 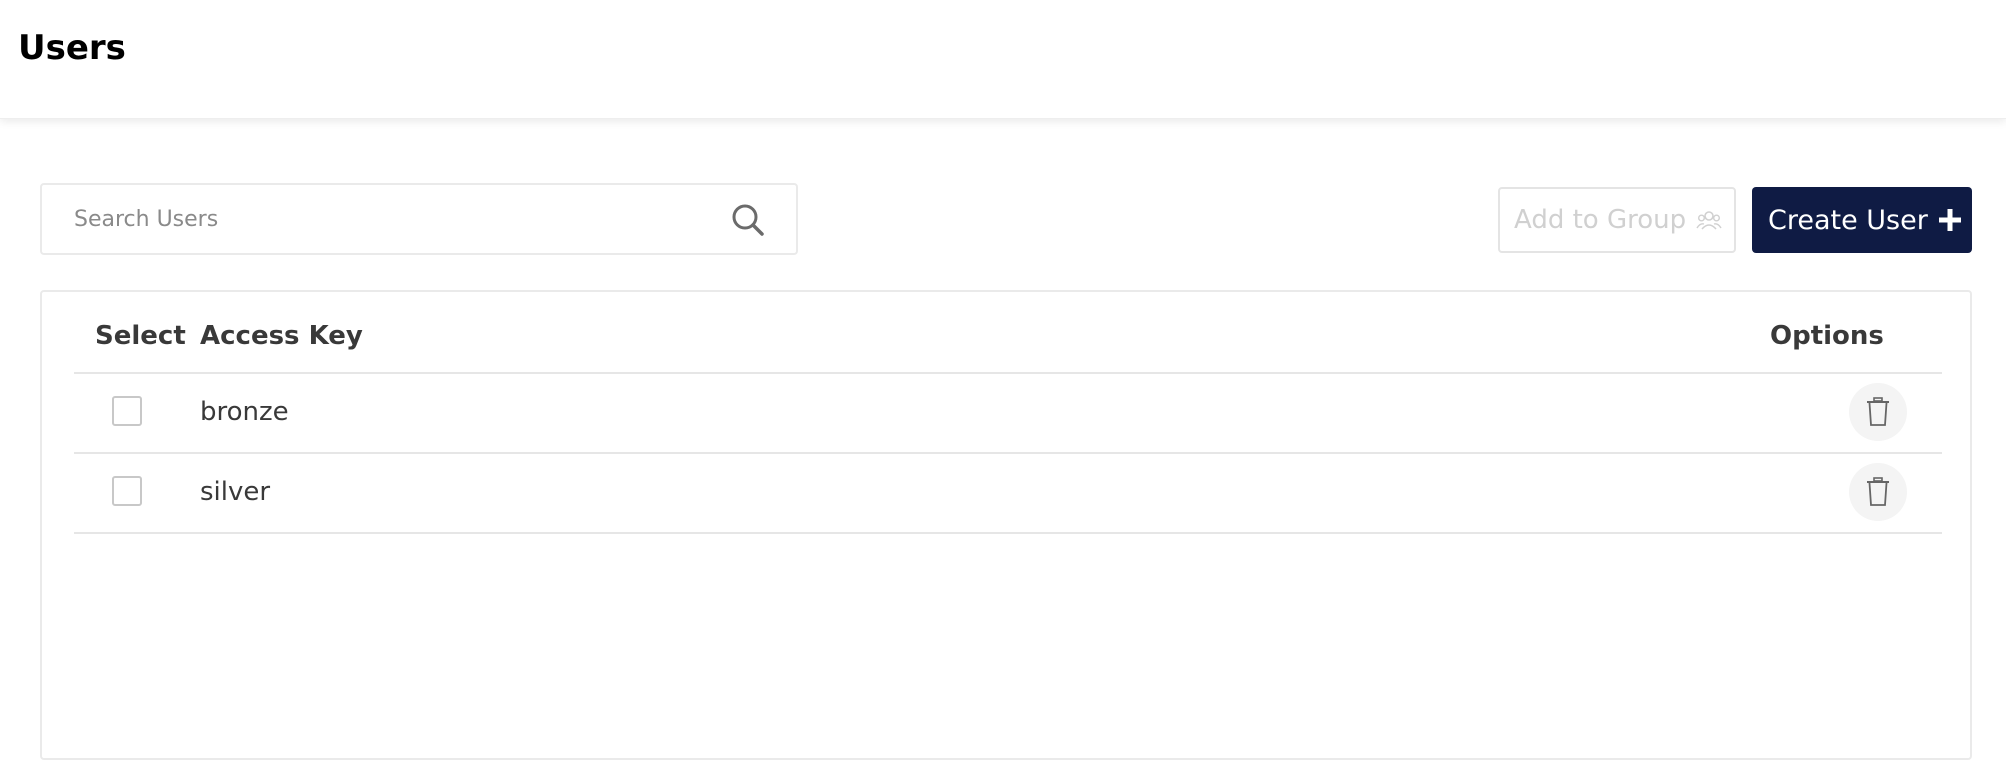 I want to click on row-divider, so click(x=1008, y=533).